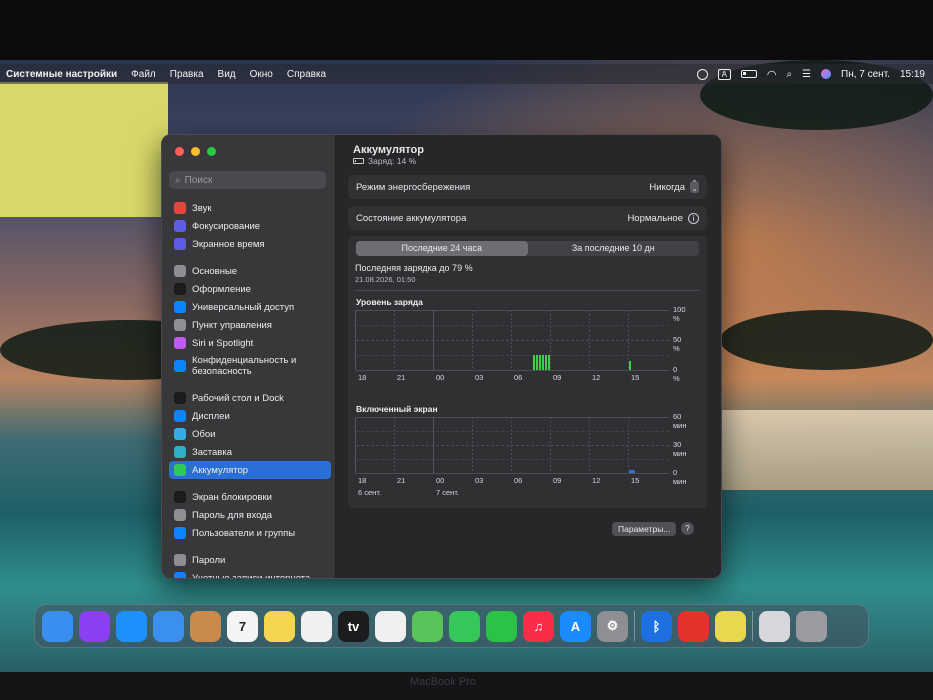  Describe the element at coordinates (635, 480) in the screenshot. I see `x-tick-label: 15` at that location.